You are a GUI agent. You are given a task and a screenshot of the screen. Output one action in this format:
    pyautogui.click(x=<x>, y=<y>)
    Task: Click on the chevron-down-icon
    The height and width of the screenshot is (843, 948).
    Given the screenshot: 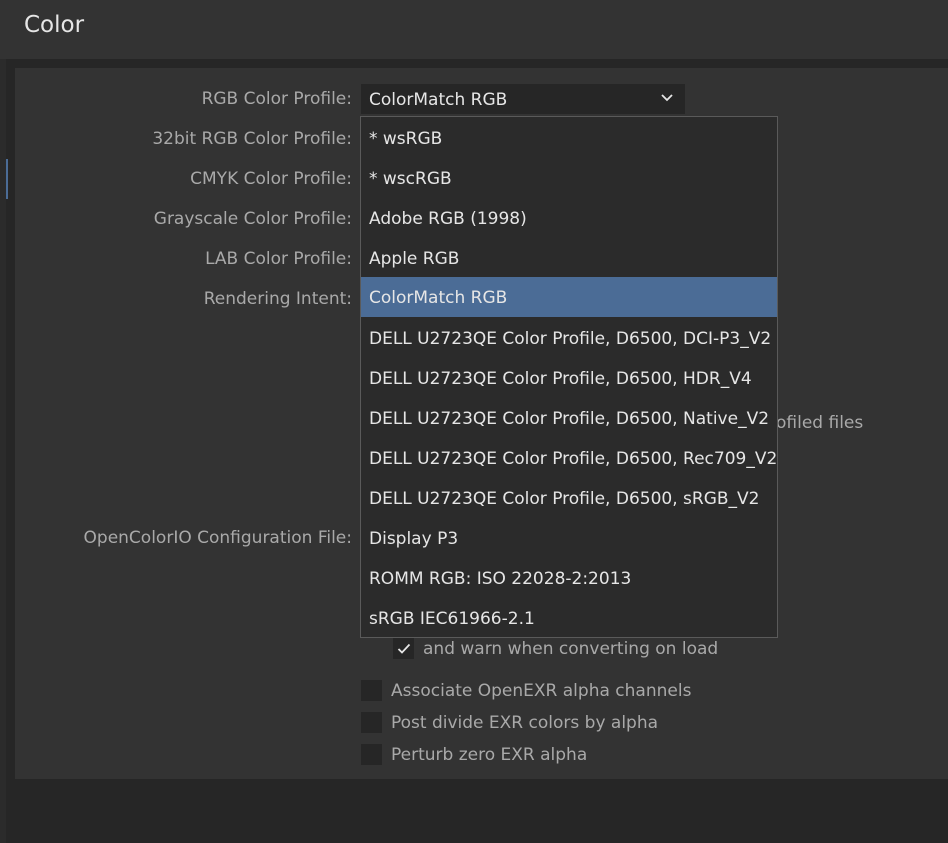 What is the action you would take?
    pyautogui.click(x=667, y=98)
    